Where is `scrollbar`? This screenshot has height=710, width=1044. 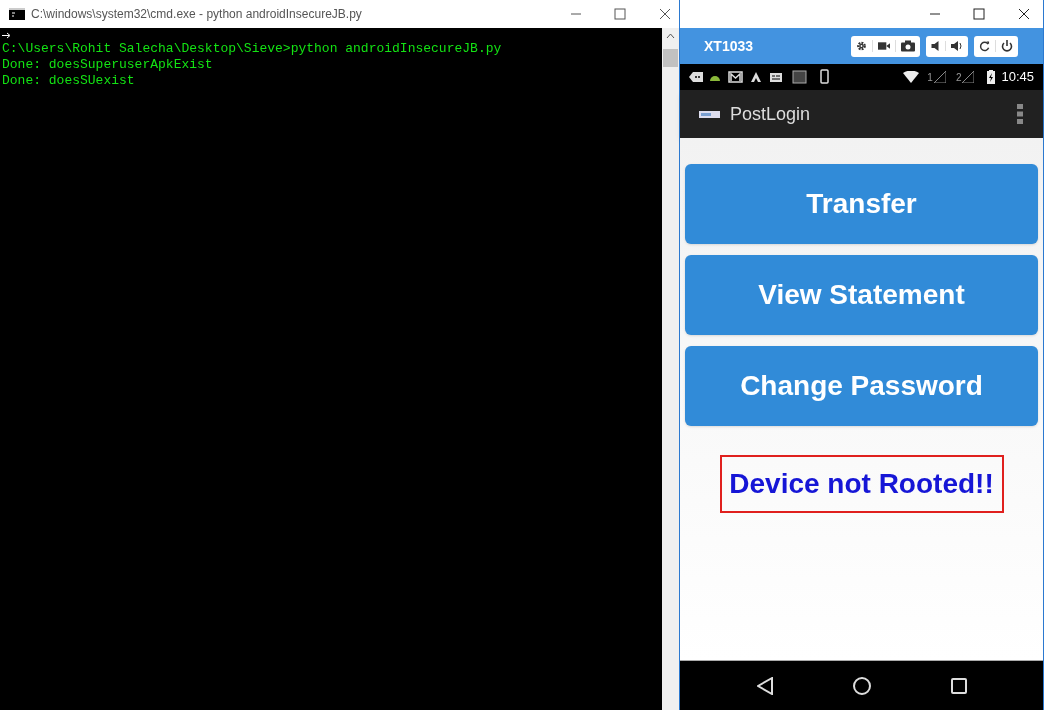 scrollbar is located at coordinates (670, 369).